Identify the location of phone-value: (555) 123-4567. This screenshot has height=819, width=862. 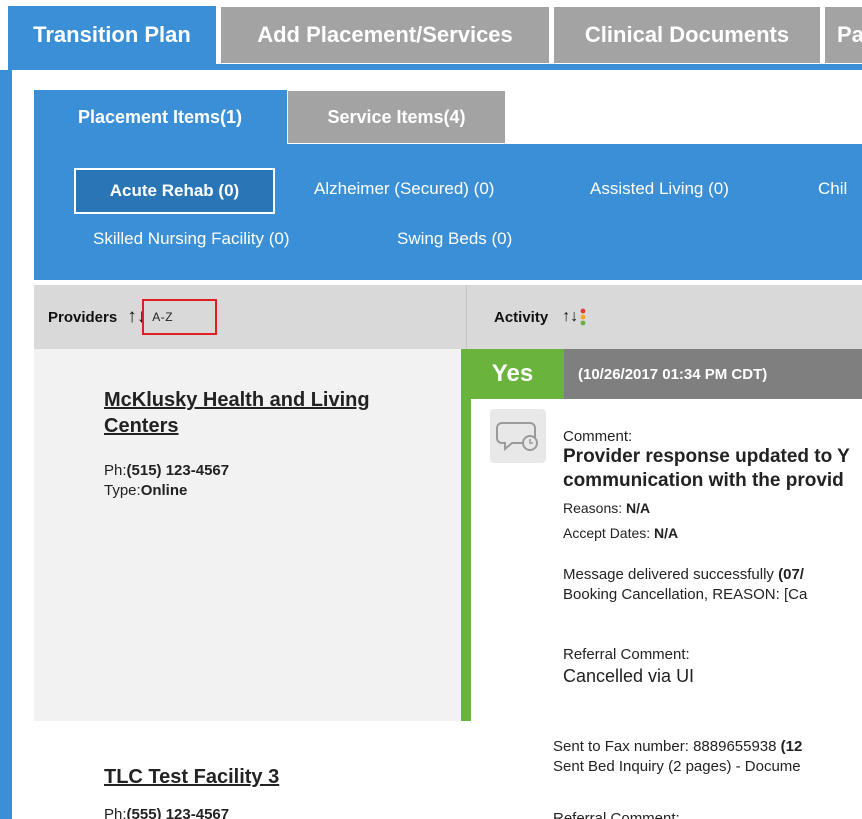
(178, 812).